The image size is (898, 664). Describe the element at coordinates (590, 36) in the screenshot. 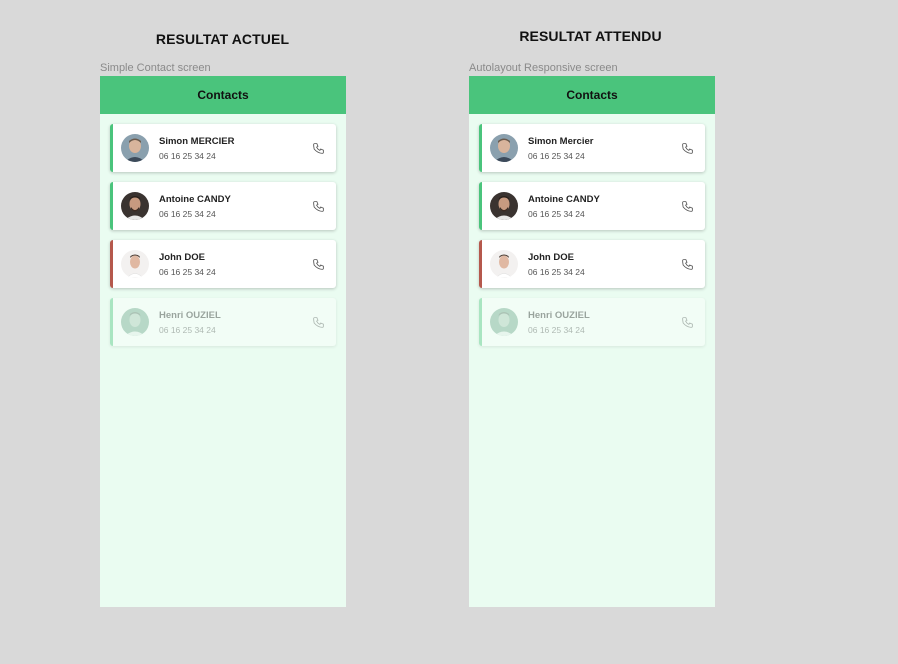

I see `right-column-title: RESULTAT ATTENDU` at that location.